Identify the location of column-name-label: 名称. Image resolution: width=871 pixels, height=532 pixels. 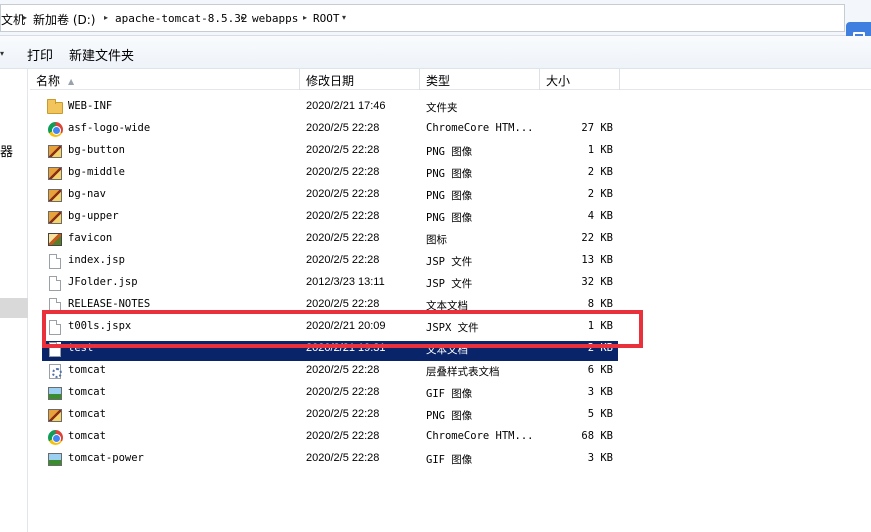
(48, 81).